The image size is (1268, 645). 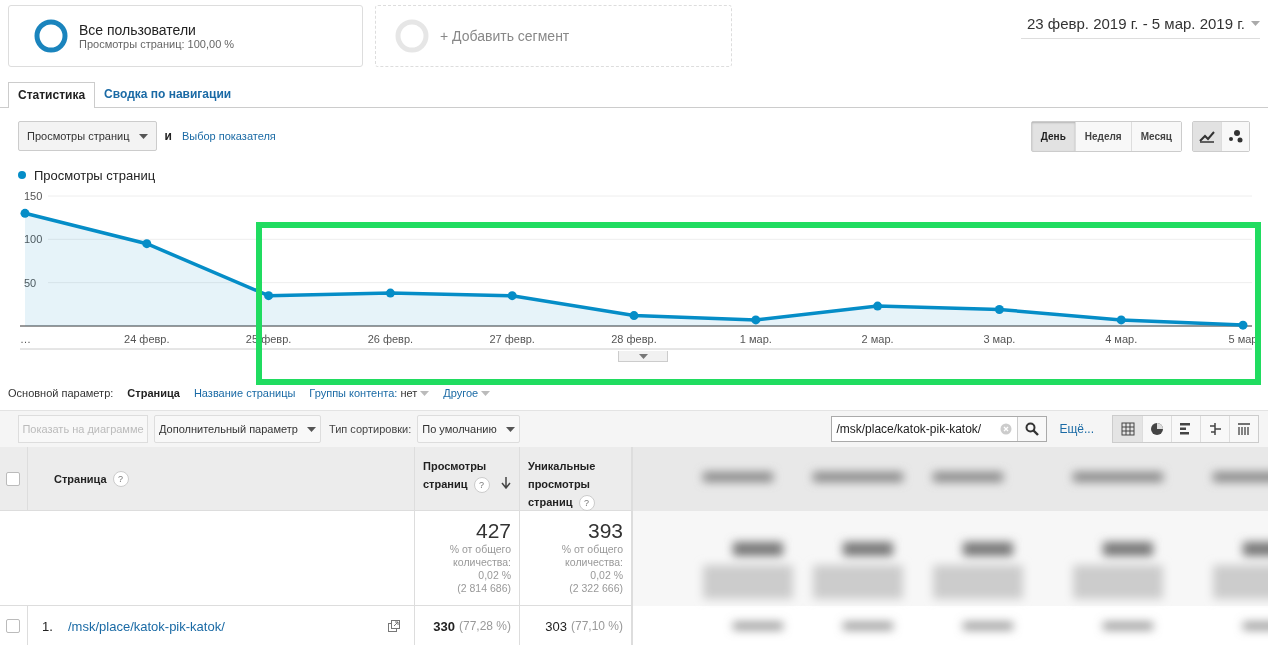 I want to click on x-tick-label: 2 мар., so click(x=877, y=339).